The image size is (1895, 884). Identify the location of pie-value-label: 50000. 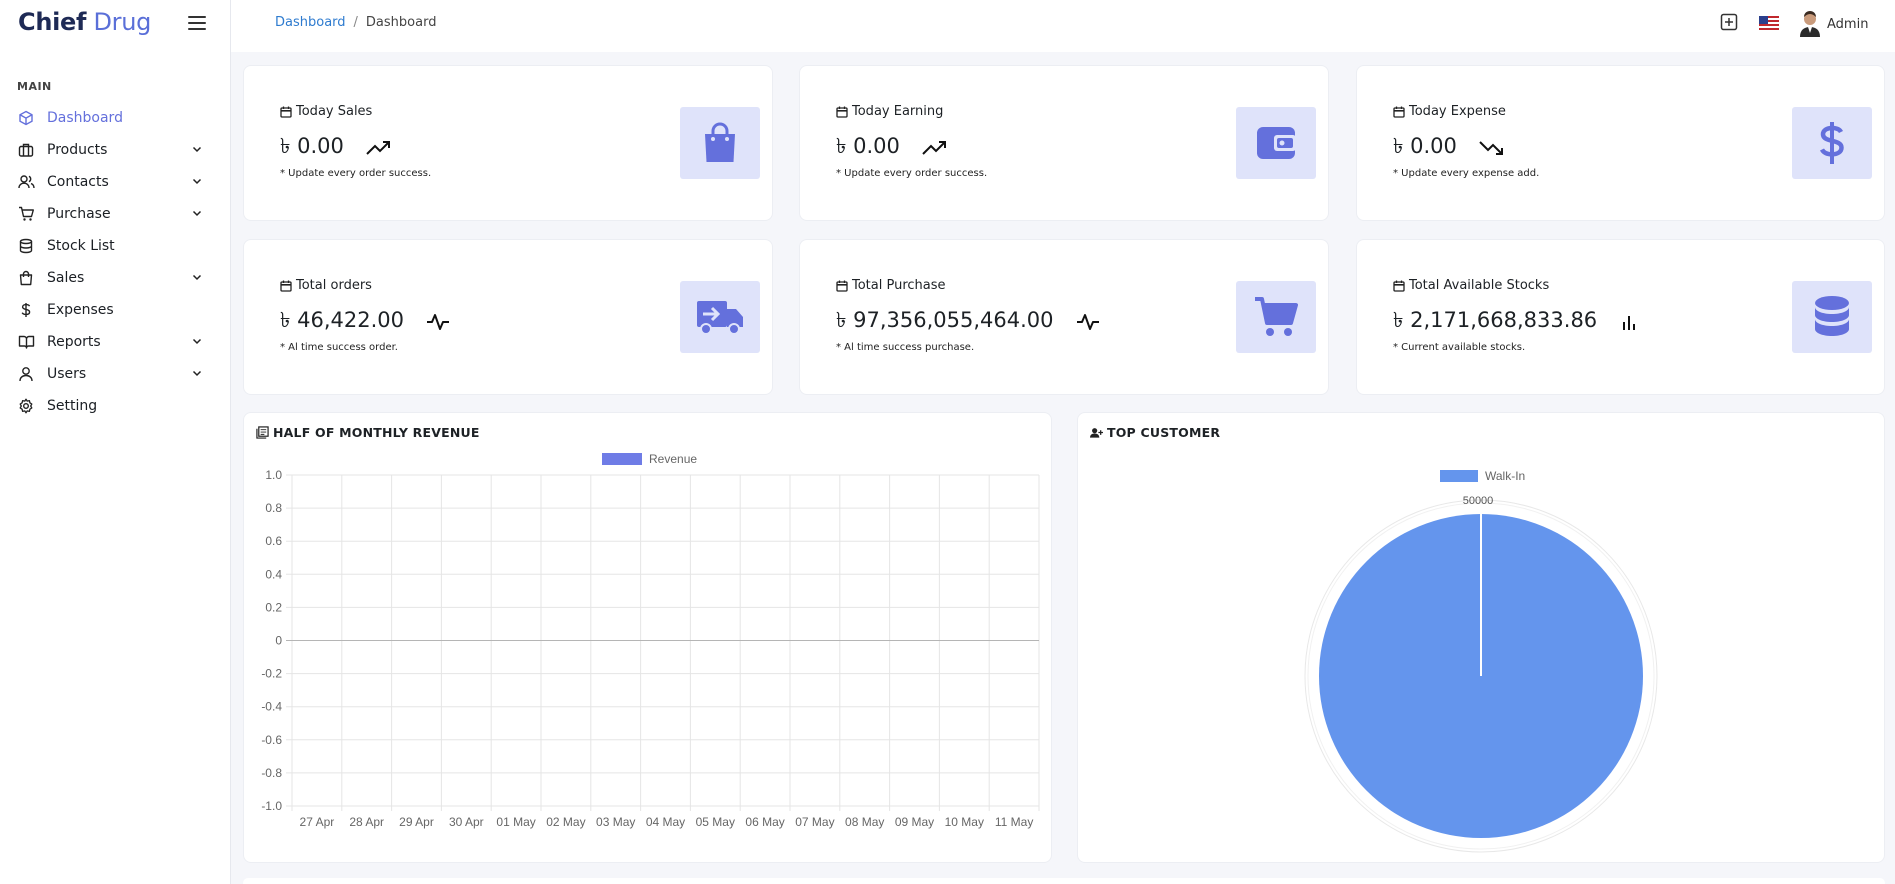
(1478, 501).